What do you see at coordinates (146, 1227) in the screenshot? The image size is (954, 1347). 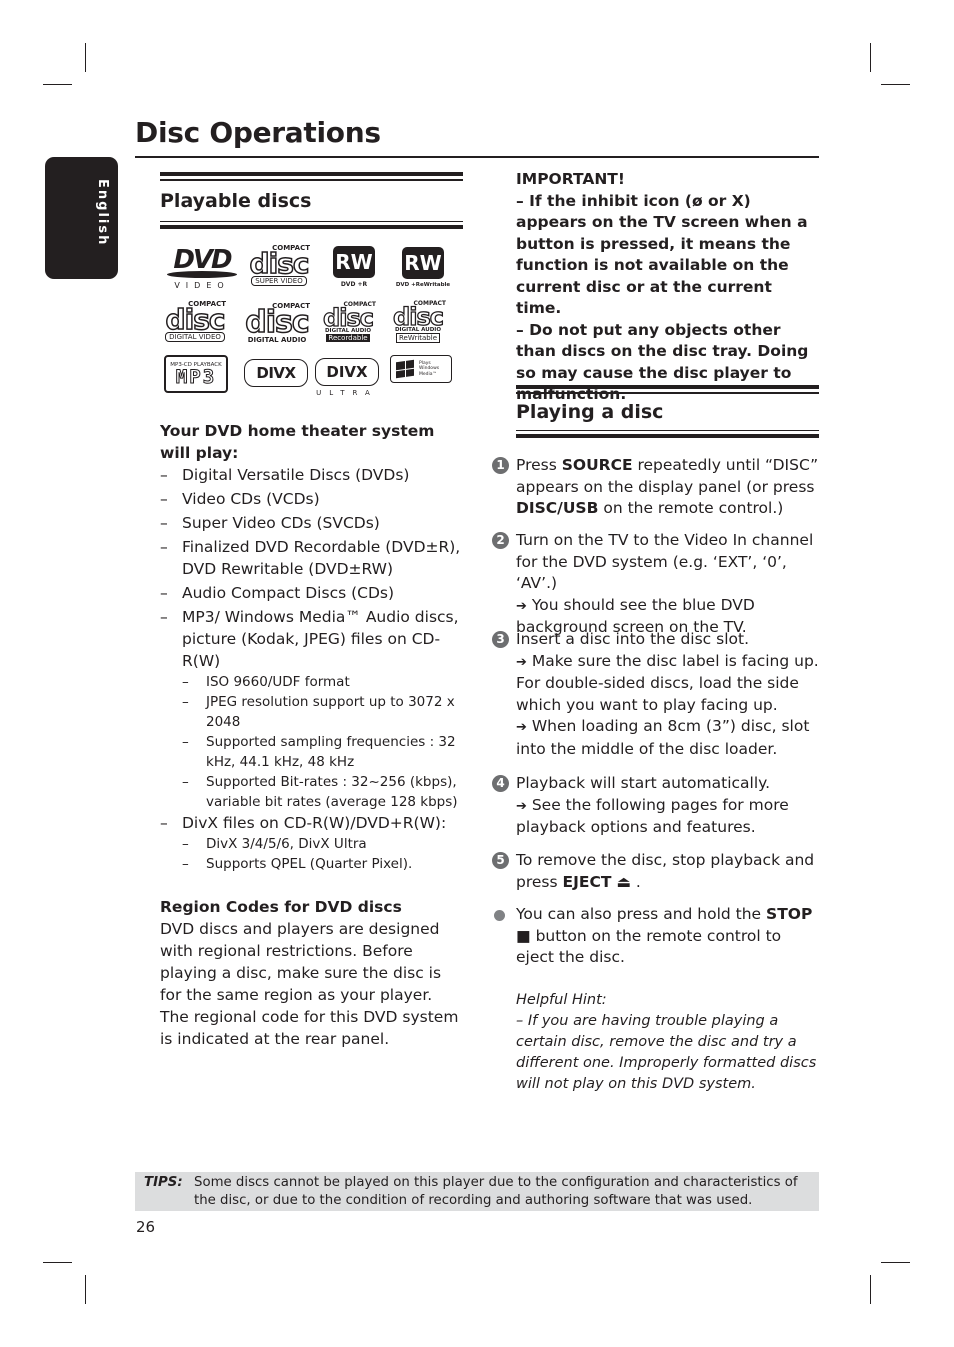 I see `page-number: 26` at bounding box center [146, 1227].